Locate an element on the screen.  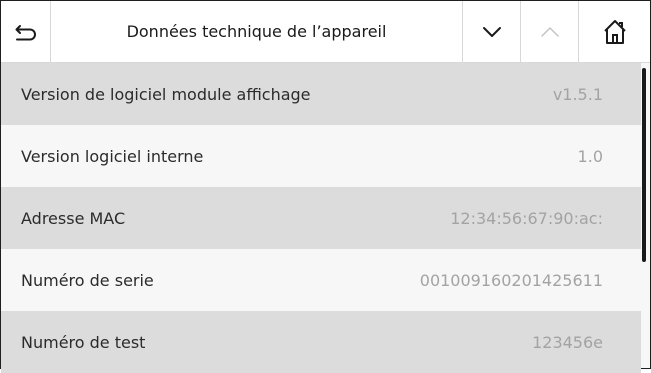
home-button is located at coordinates (614, 31).